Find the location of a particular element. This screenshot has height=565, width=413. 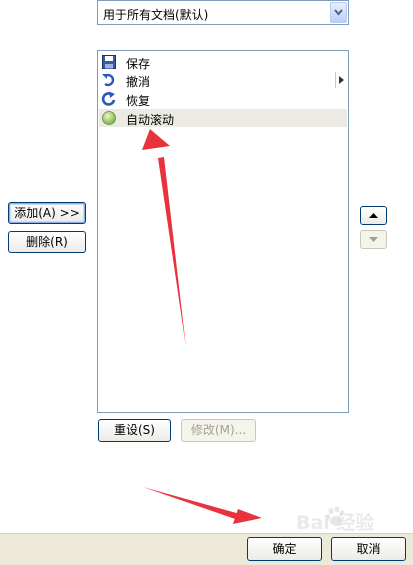

list-item-save: 保存 is located at coordinates (223, 62).